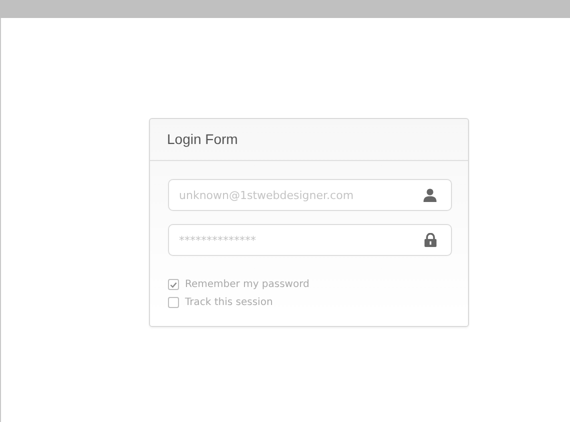 The image size is (570, 422). What do you see at coordinates (430, 240) in the screenshot?
I see `lock-icon` at bounding box center [430, 240].